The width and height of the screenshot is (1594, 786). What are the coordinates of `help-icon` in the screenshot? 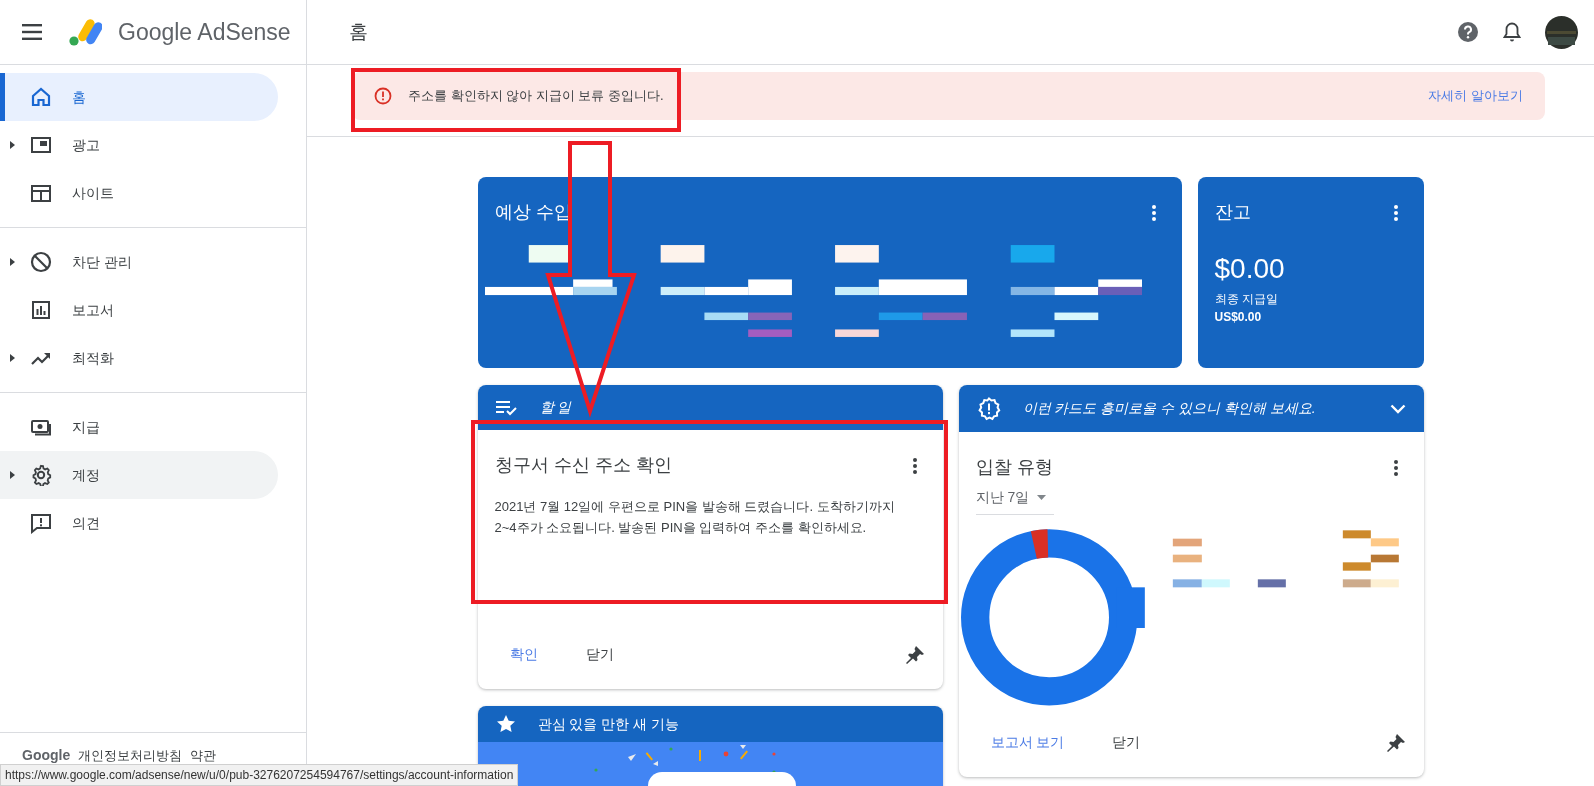 It's located at (1468, 32).